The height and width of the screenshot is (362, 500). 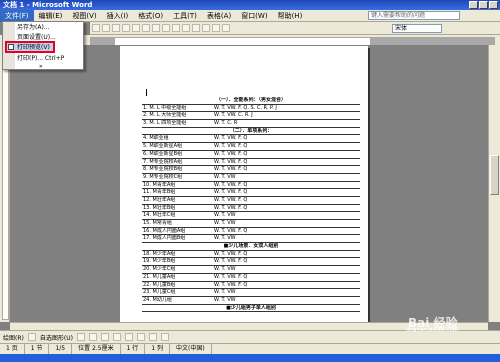 I want to click on menu-item-print: 打印(P)... Ctrl+P, so click(x=40, y=58).